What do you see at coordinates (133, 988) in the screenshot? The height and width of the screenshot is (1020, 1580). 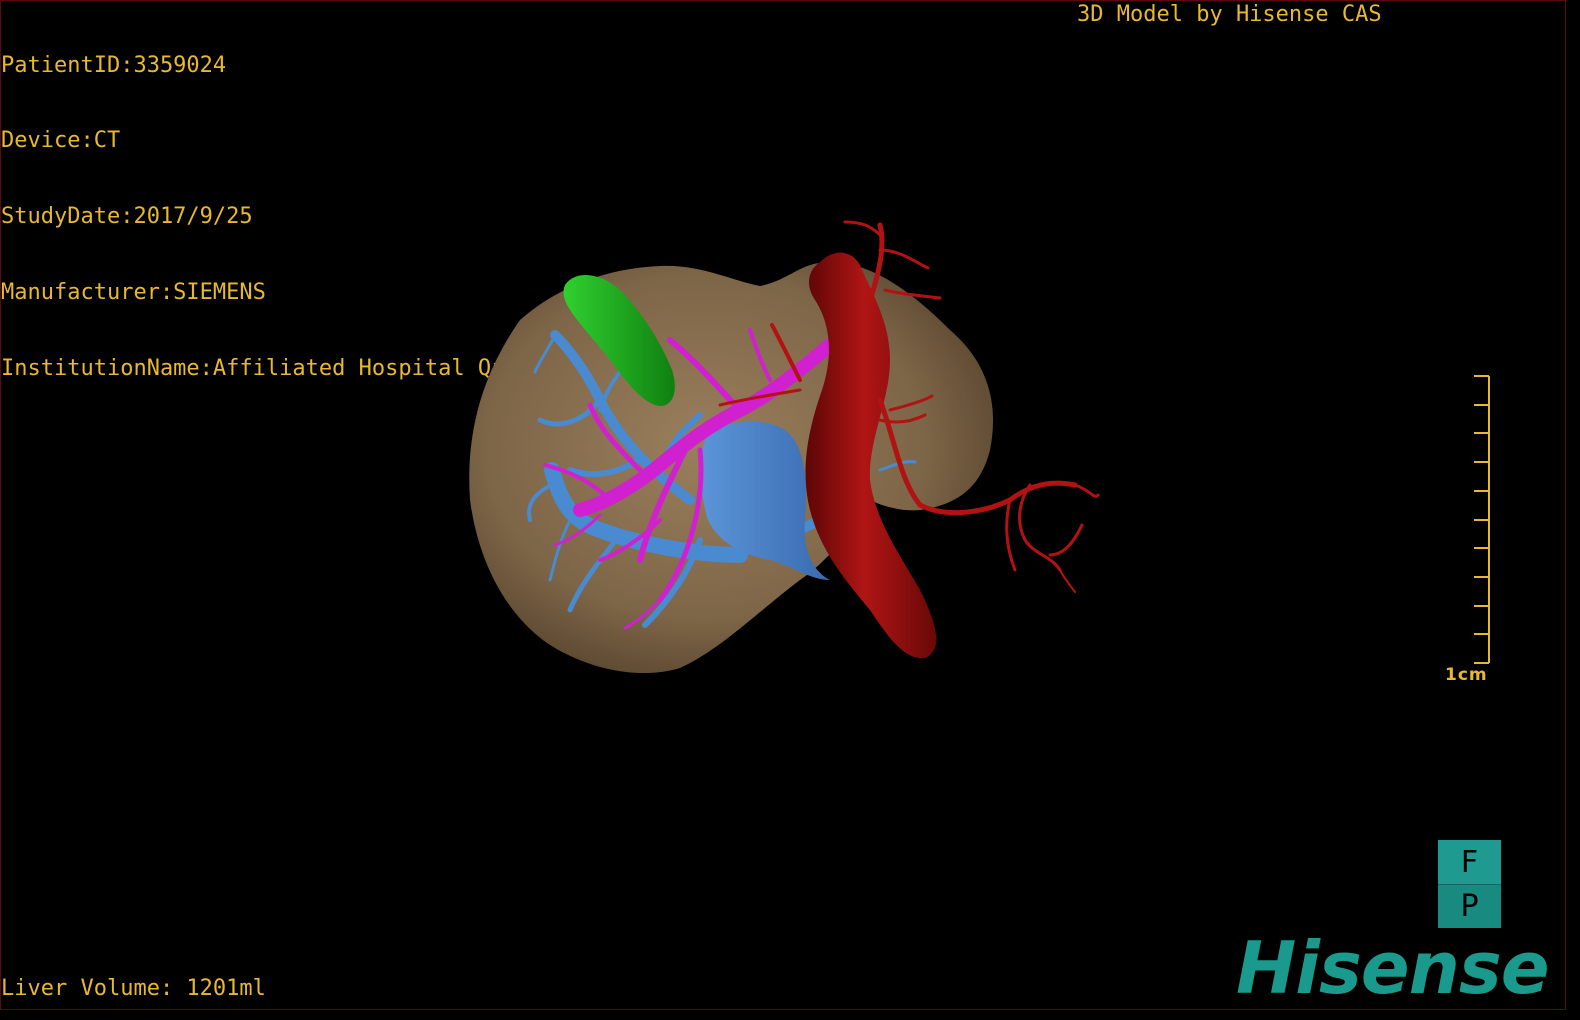 I see `liver-volume: Liver Volume: 1201ml` at bounding box center [133, 988].